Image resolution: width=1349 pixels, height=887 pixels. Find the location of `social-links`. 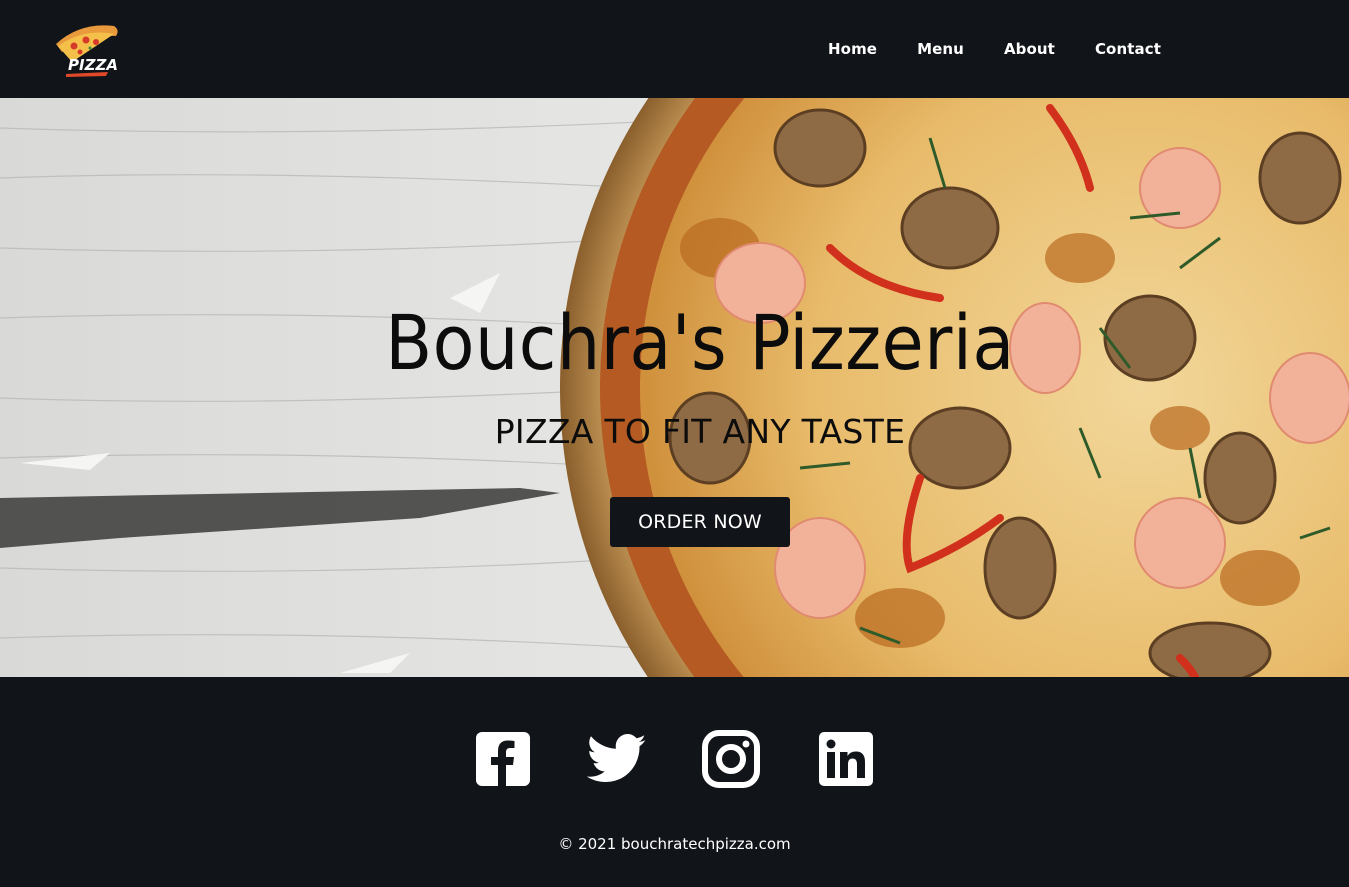

social-links is located at coordinates (674, 759).